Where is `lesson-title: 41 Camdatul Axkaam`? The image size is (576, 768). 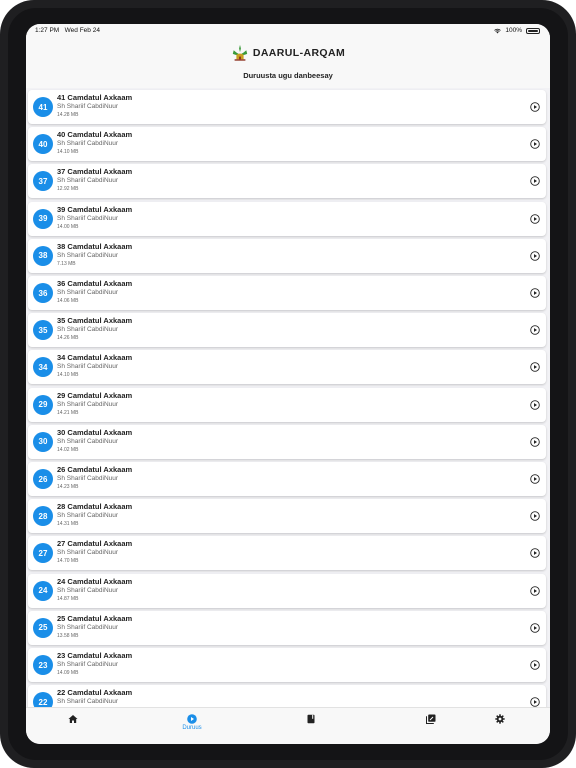 lesson-title: 41 Camdatul Axkaam is located at coordinates (95, 97).